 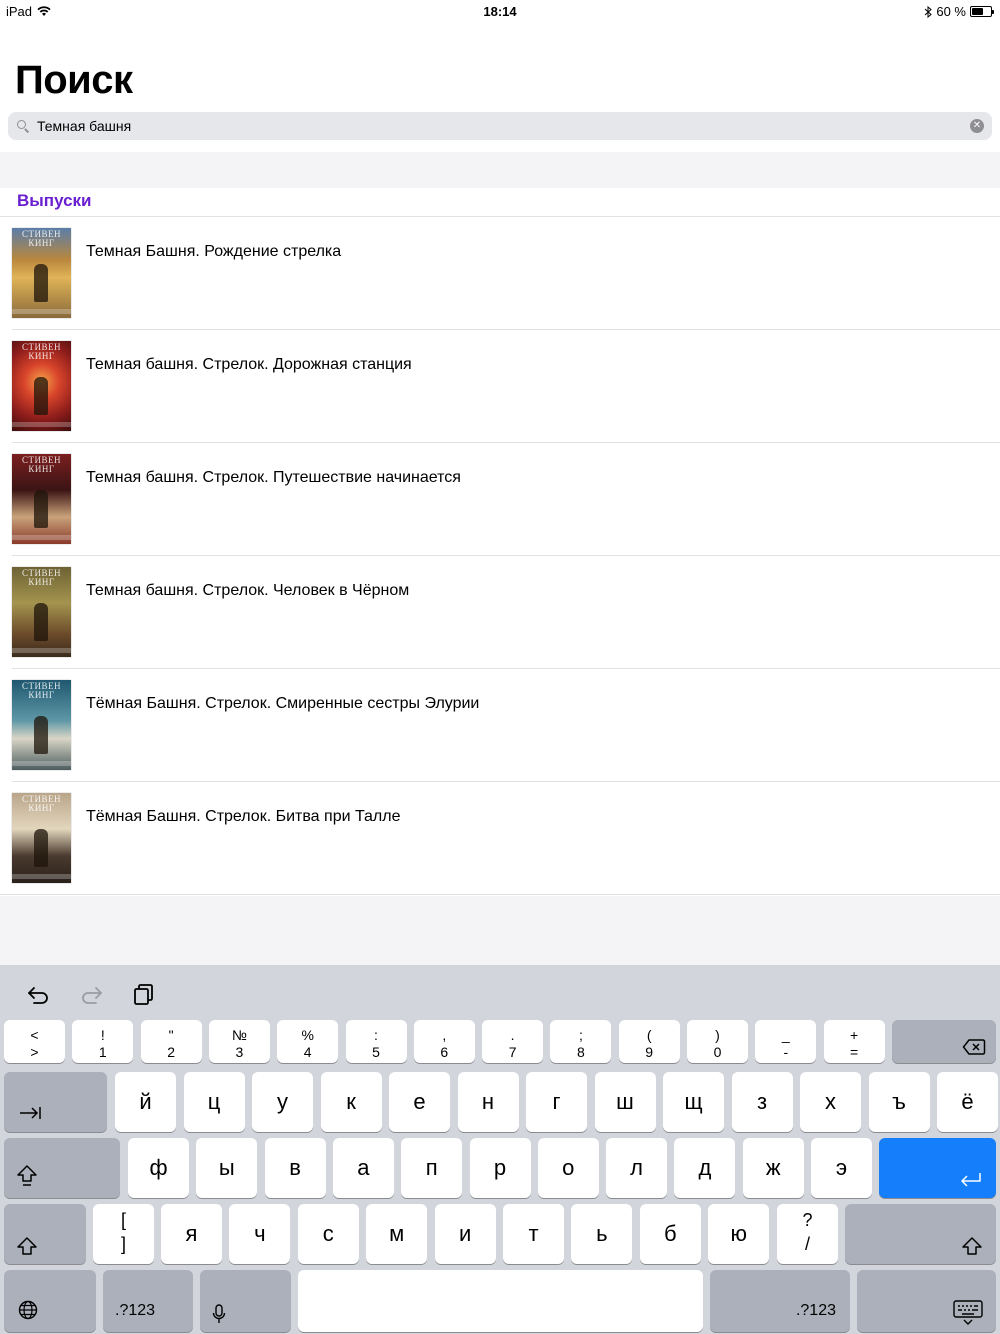 What do you see at coordinates (807, 1234) in the screenshot?
I see `slash-key: ? /` at bounding box center [807, 1234].